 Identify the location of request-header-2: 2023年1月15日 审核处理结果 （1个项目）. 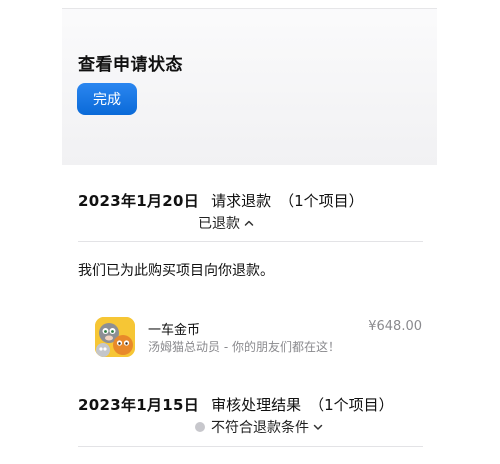
(236, 404).